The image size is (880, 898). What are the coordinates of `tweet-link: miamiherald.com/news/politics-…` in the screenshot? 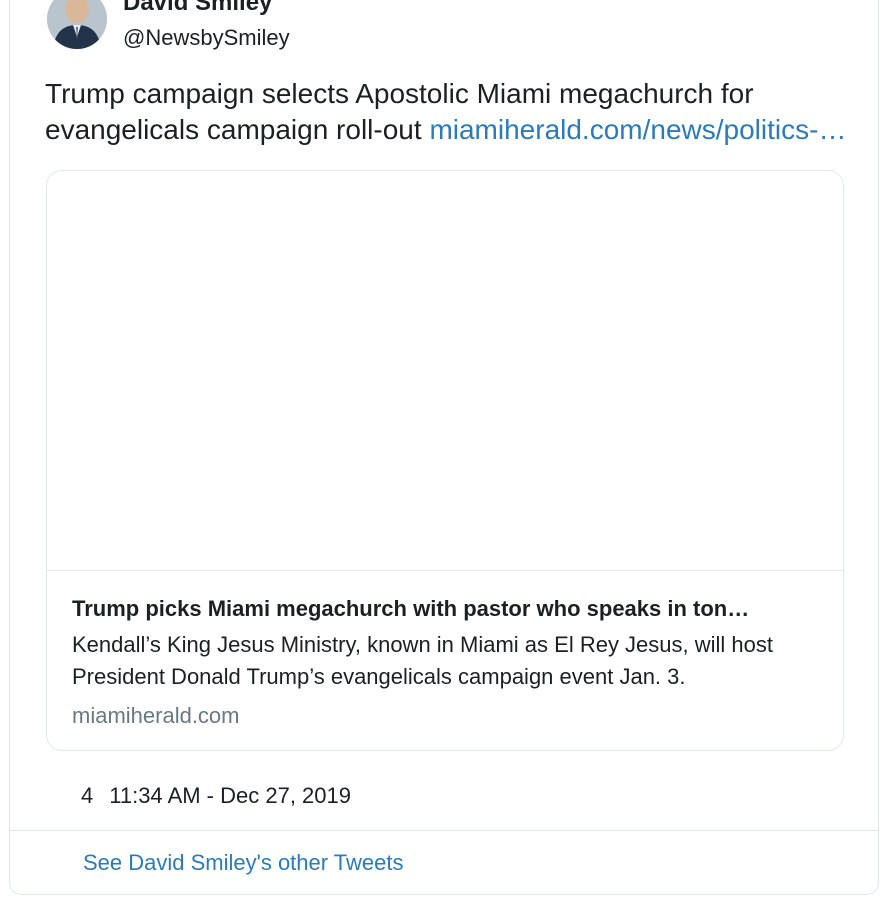 It's located at (637, 129).